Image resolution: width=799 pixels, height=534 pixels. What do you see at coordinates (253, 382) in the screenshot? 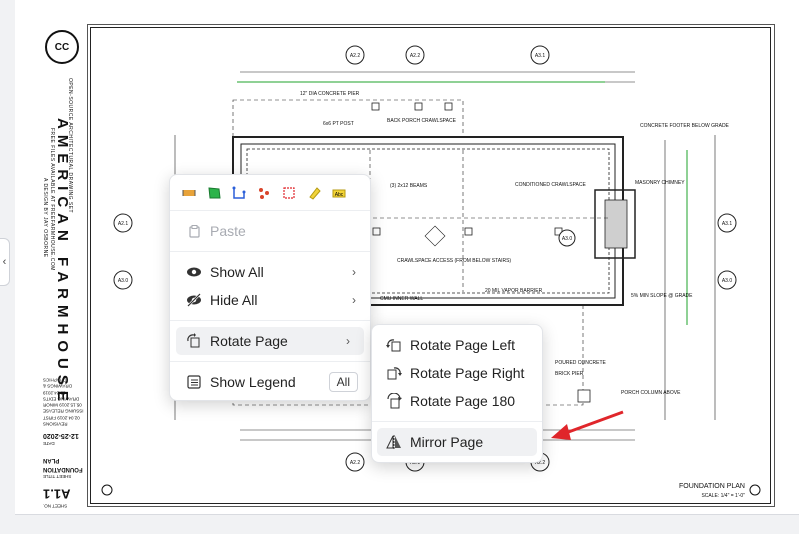
I see `show-legend-label: Show Legend` at bounding box center [253, 382].